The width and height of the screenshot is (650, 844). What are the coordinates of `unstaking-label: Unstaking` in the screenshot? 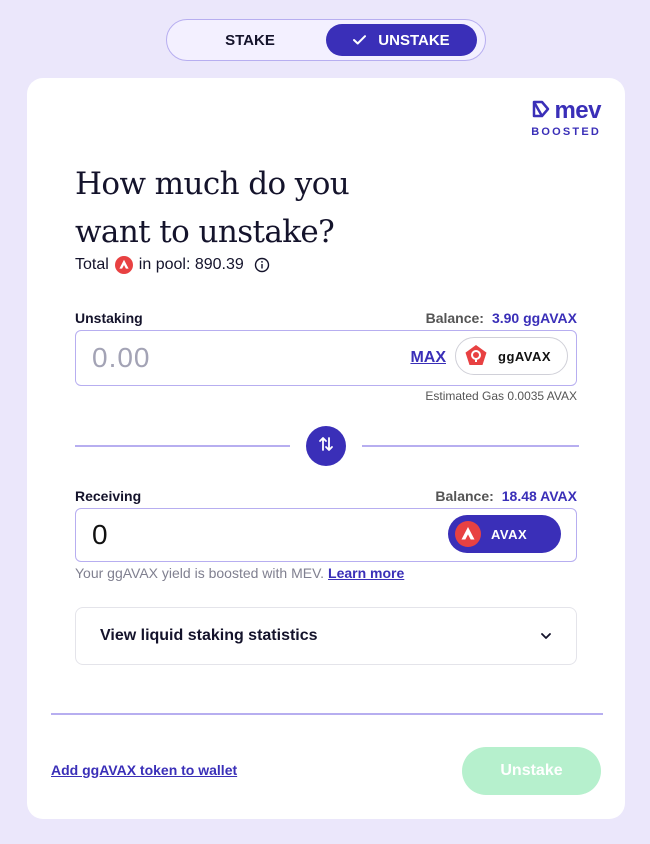 It's located at (109, 318).